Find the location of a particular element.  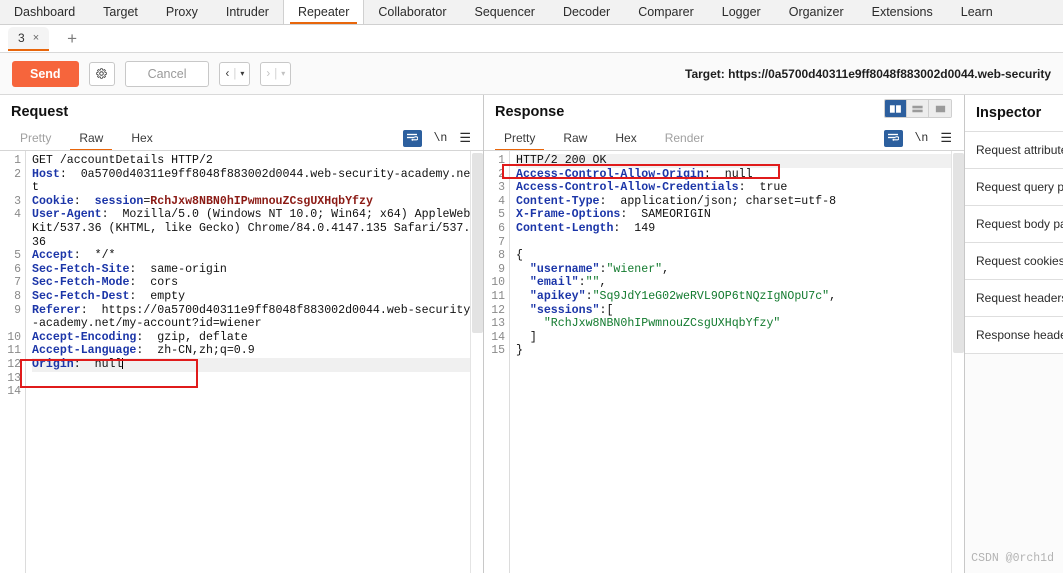

request-tab-pretty: Pretty is located at coordinates (35, 138).